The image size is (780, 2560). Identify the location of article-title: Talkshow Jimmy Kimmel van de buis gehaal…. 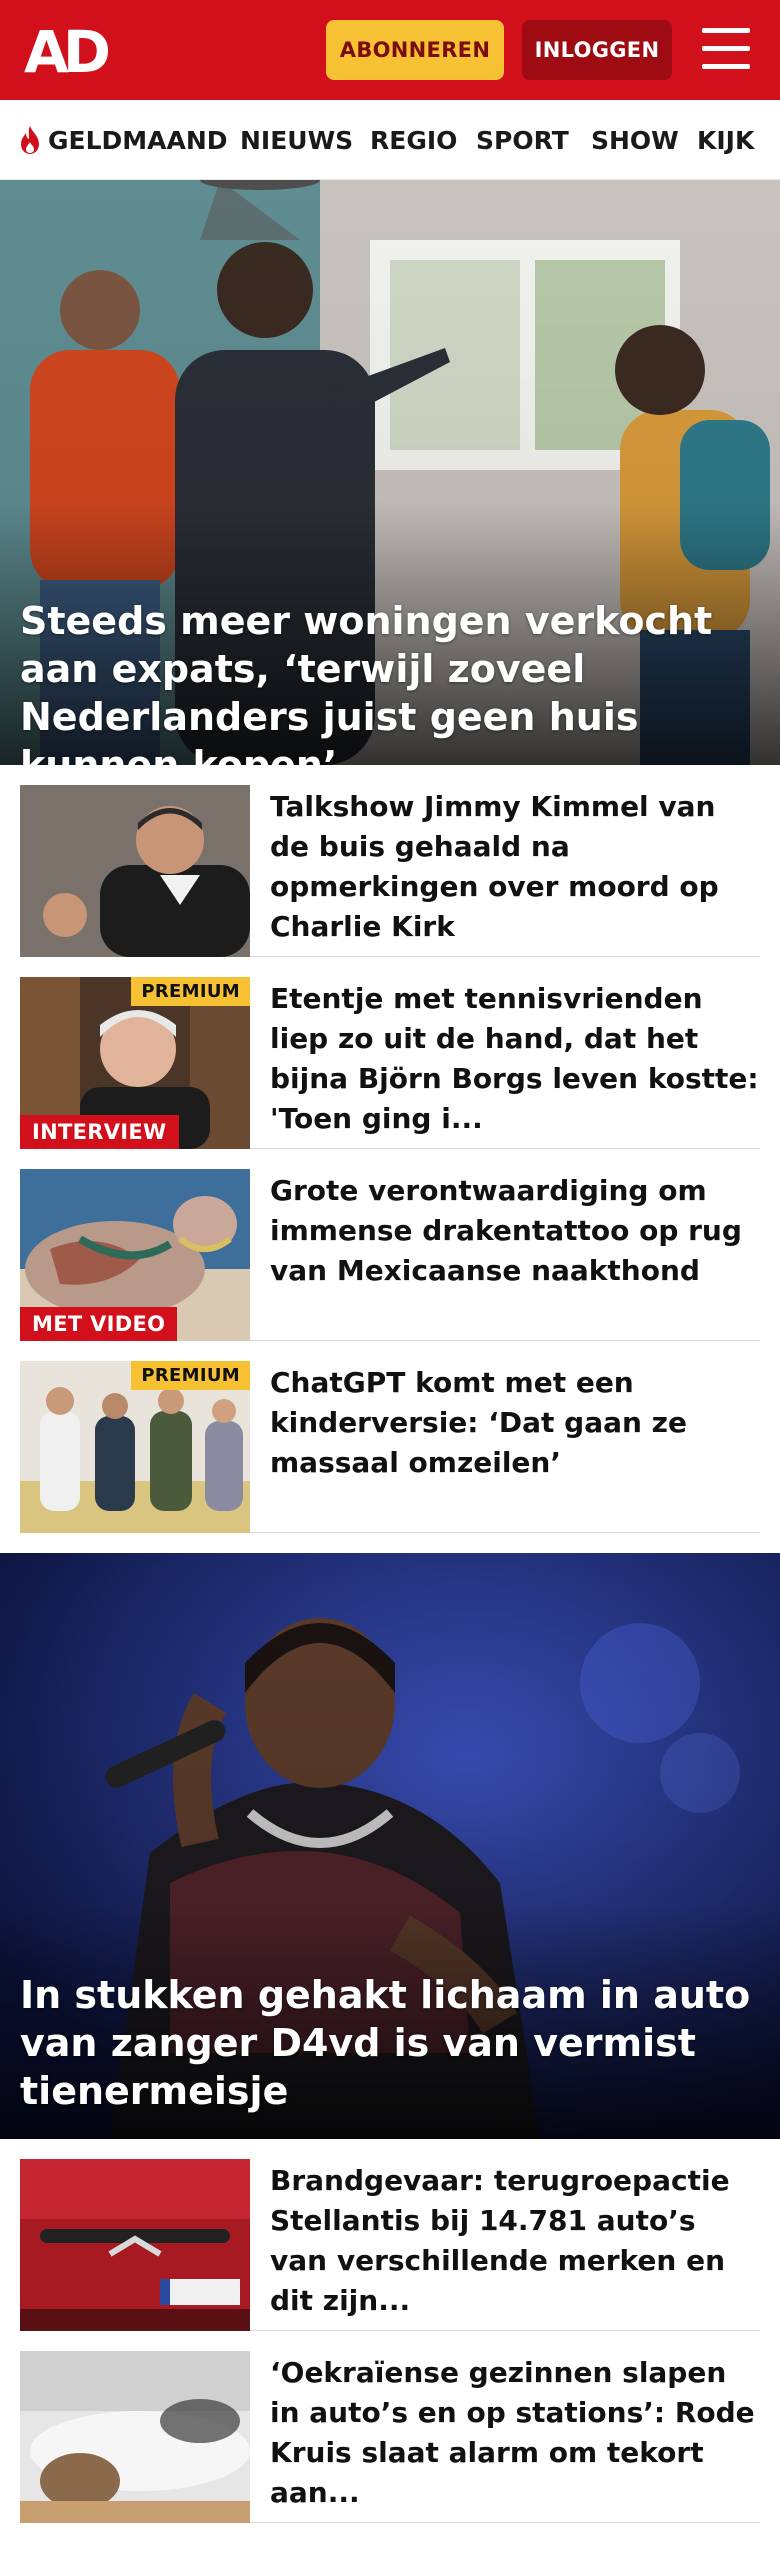
(494, 866).